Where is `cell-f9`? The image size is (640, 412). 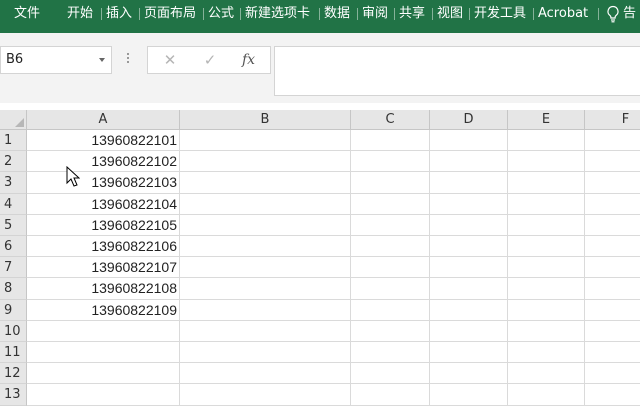
cell-f9 is located at coordinates (612, 310).